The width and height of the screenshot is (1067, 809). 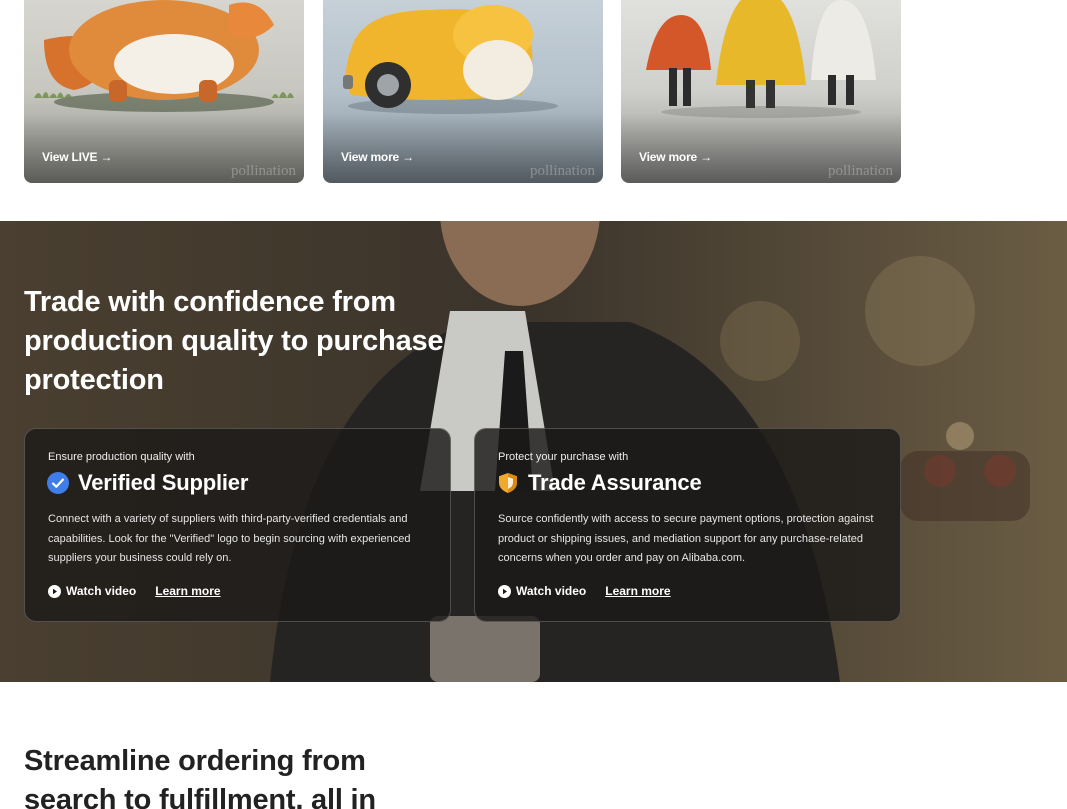 What do you see at coordinates (163, 482) in the screenshot?
I see `panel-title: Verified Supplier` at bounding box center [163, 482].